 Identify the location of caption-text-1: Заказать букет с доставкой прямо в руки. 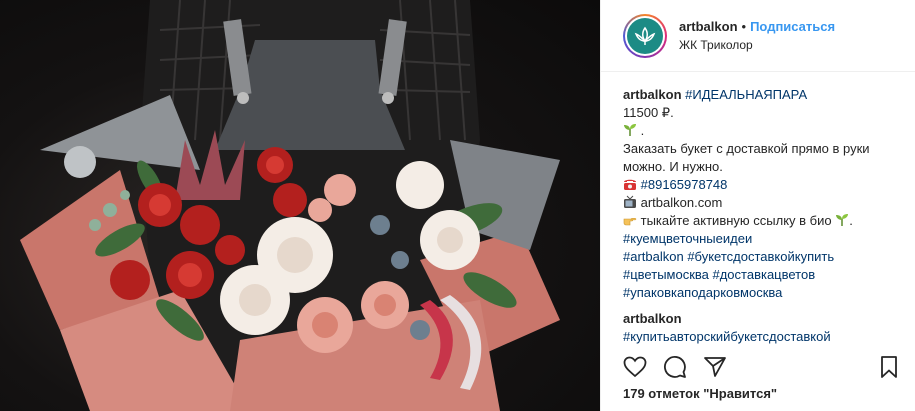
(746, 148).